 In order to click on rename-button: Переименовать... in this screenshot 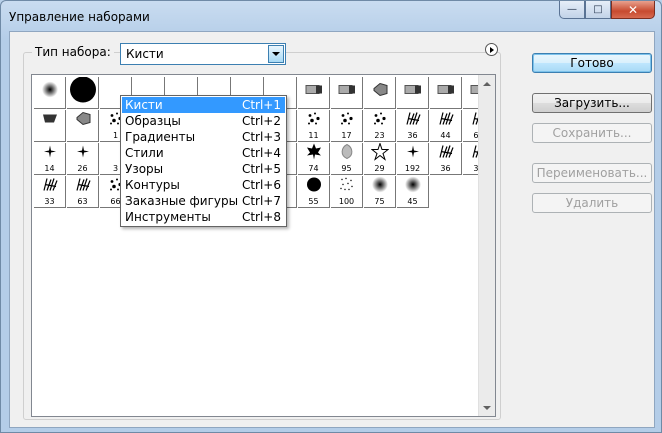, I will do `click(592, 173)`.